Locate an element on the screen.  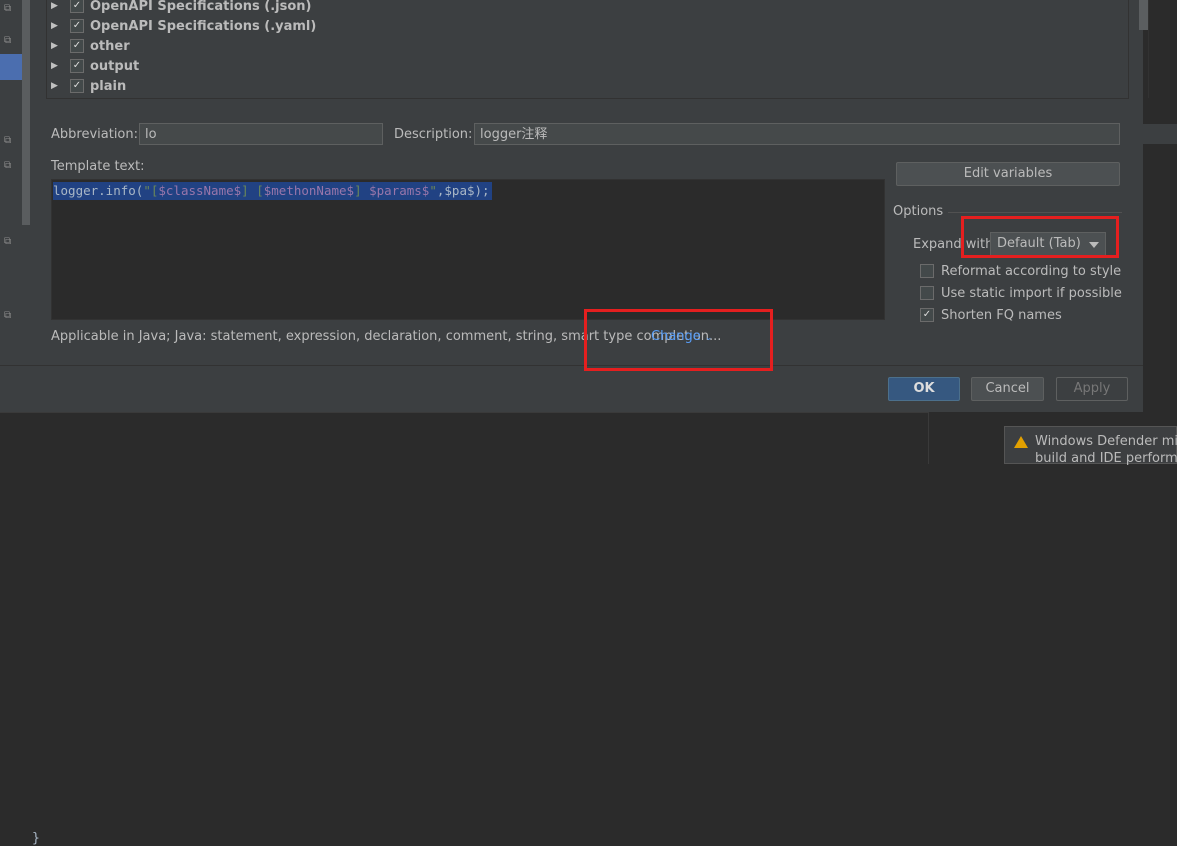
tree-item-label: OpenAPI Specifications (.json) is located at coordinates (201, 7).